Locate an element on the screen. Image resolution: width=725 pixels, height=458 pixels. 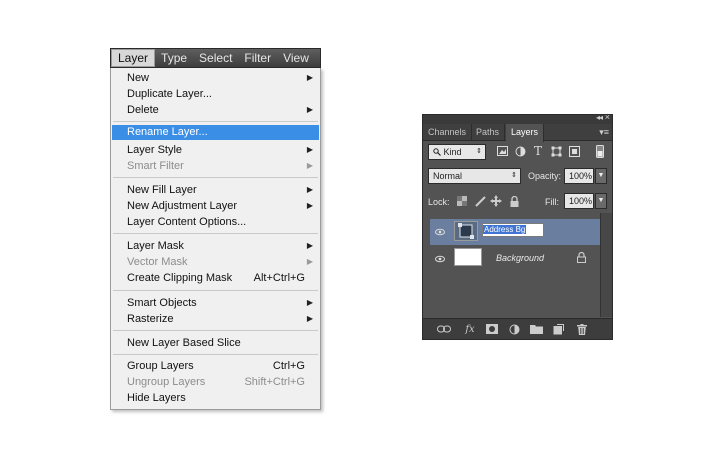
link-layers-icon is located at coordinates (444, 329).